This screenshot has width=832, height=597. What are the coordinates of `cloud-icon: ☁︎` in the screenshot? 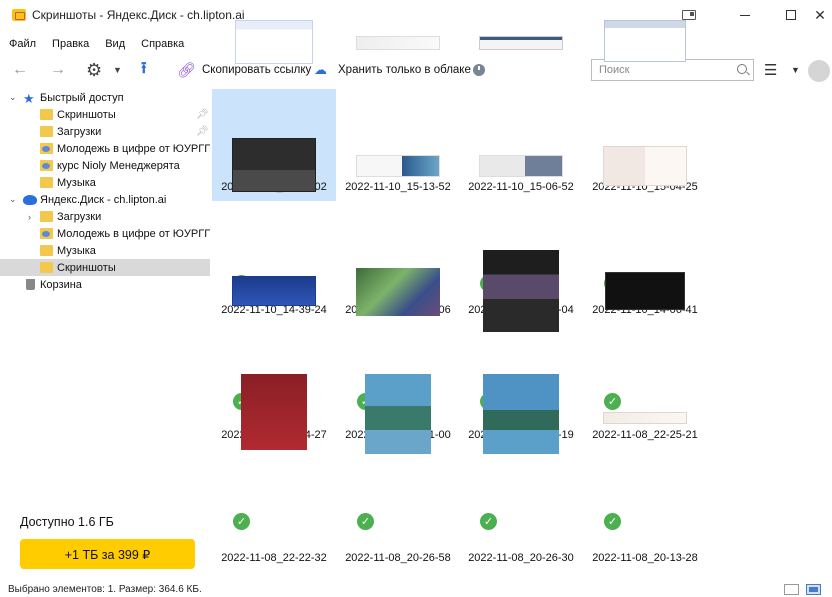 It's located at (320, 70).